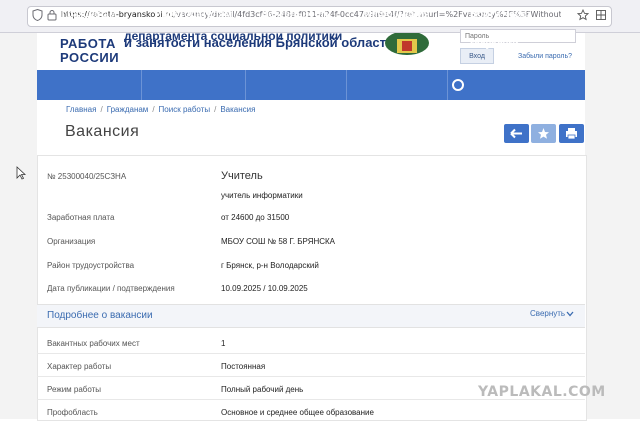 The width and height of the screenshot is (640, 421). Describe the element at coordinates (458, 85) in the screenshot. I see `gosuslugi-icon` at that location.